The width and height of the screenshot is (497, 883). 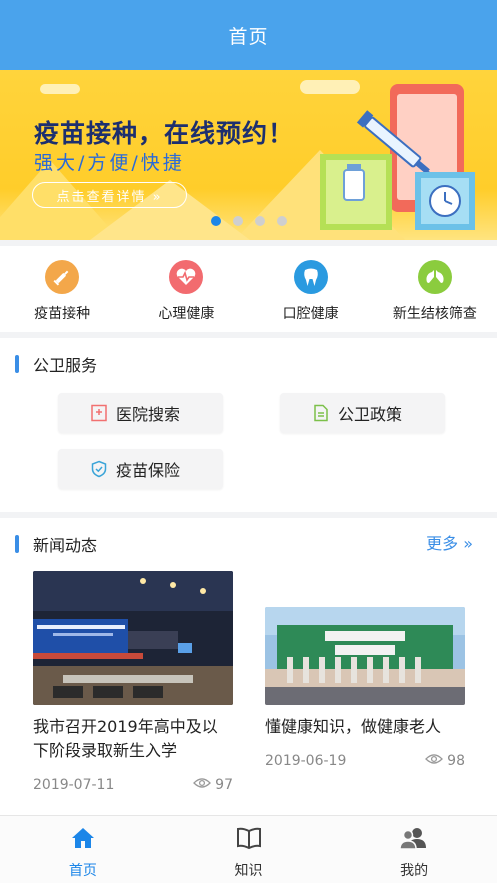 I want to click on service-label: 医院搜索, so click(x=148, y=414).